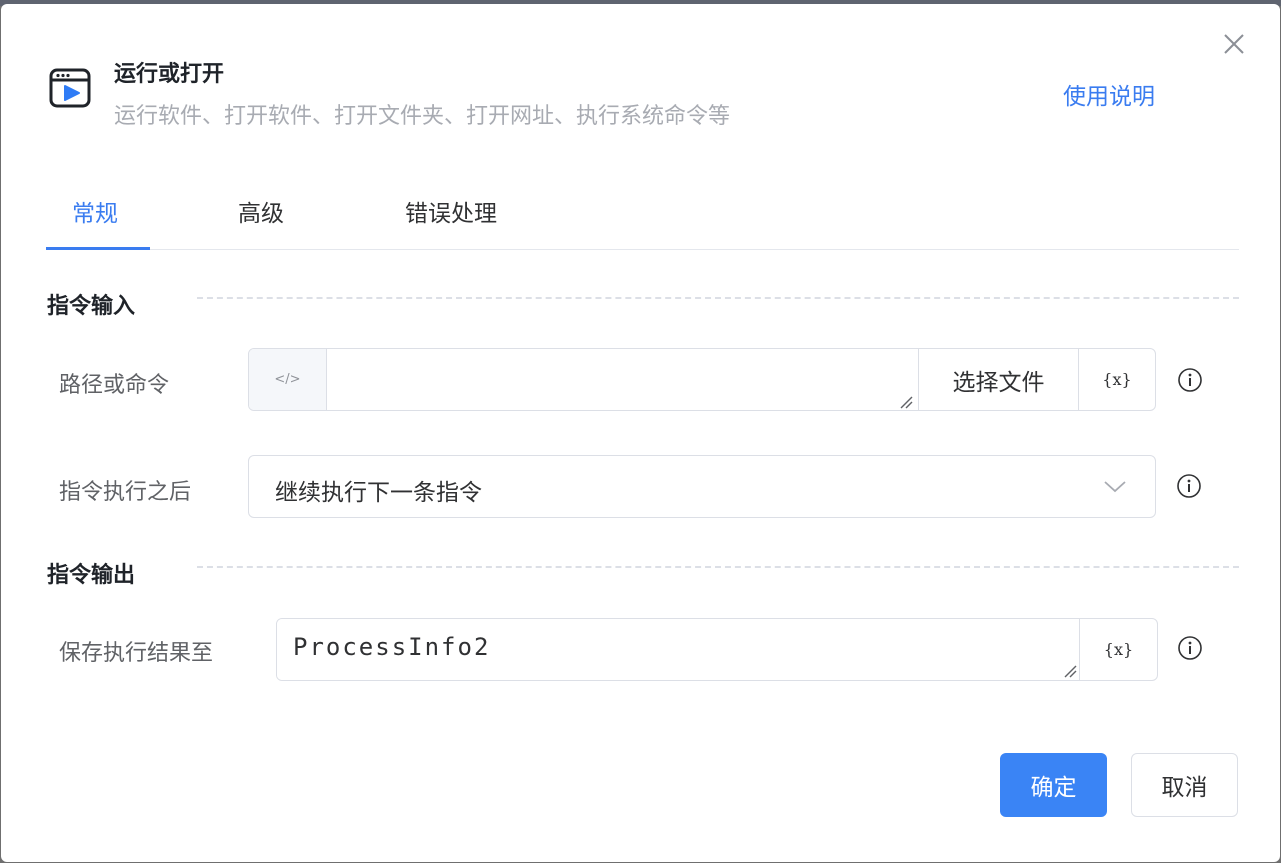 Image resolution: width=1281 pixels, height=863 pixels. What do you see at coordinates (91, 306) in the screenshot?
I see `section-title-input: 指令输入` at bounding box center [91, 306].